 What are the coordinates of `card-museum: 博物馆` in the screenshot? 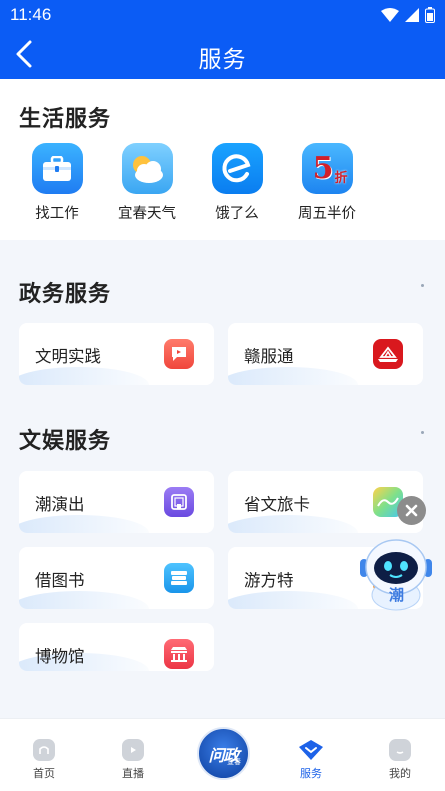 It's located at (116, 647).